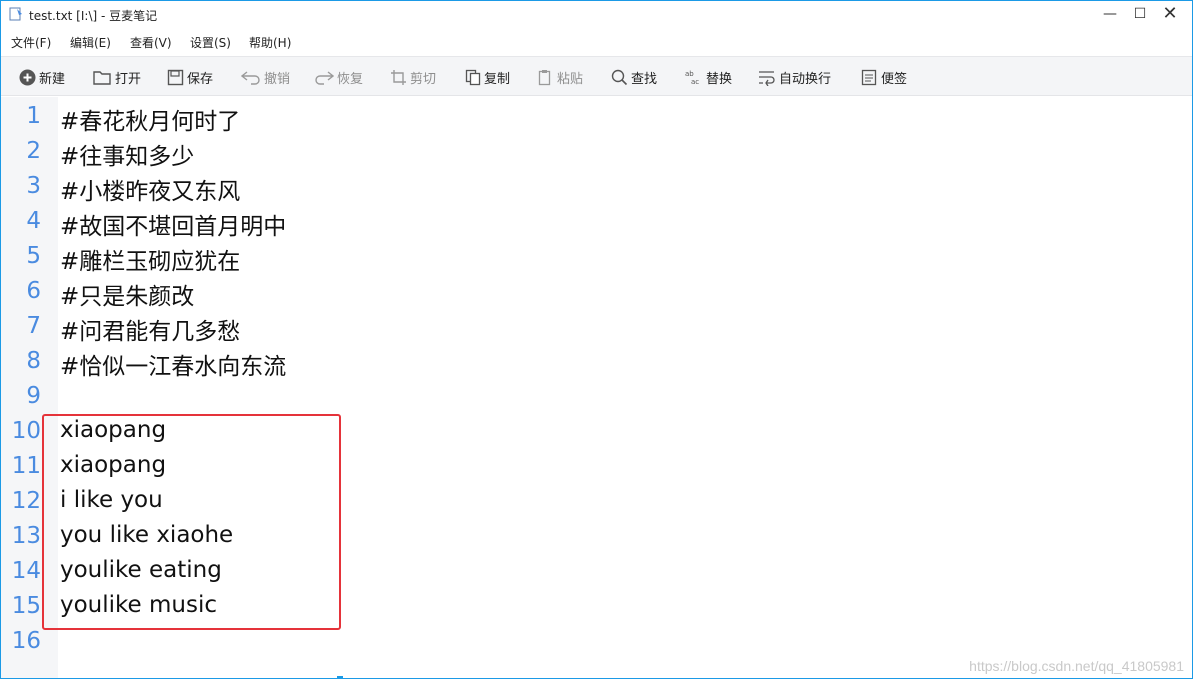 This screenshot has height=681, width=1195. I want to click on note-label: 便签, so click(894, 79).